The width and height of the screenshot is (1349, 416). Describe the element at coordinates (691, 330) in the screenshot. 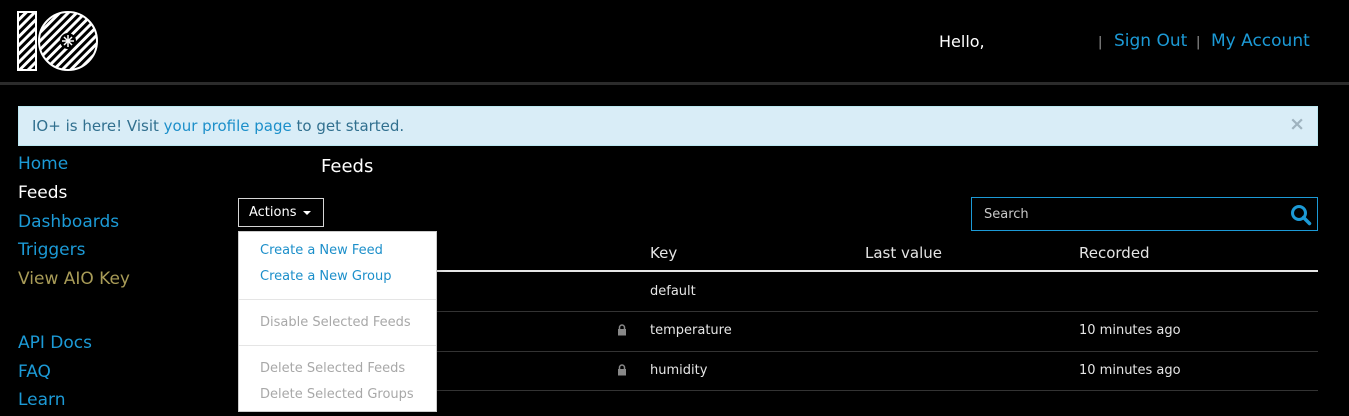

I see `row-key: temperature` at that location.